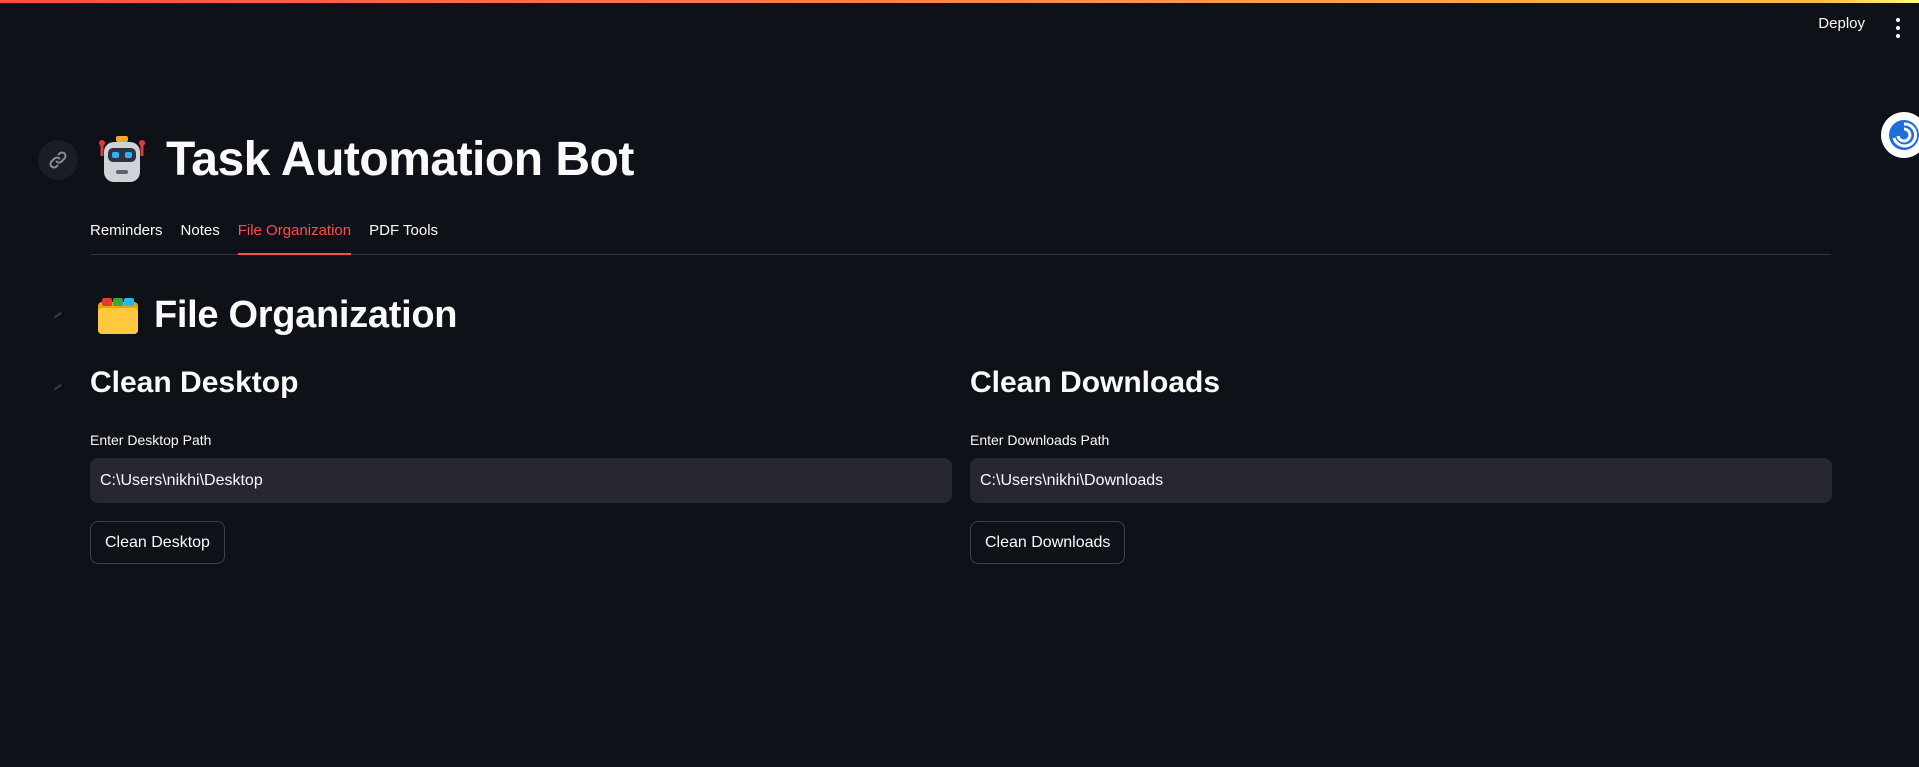 Image resolution: width=1919 pixels, height=767 pixels. I want to click on section-title-row: File Organization, so click(276, 315).